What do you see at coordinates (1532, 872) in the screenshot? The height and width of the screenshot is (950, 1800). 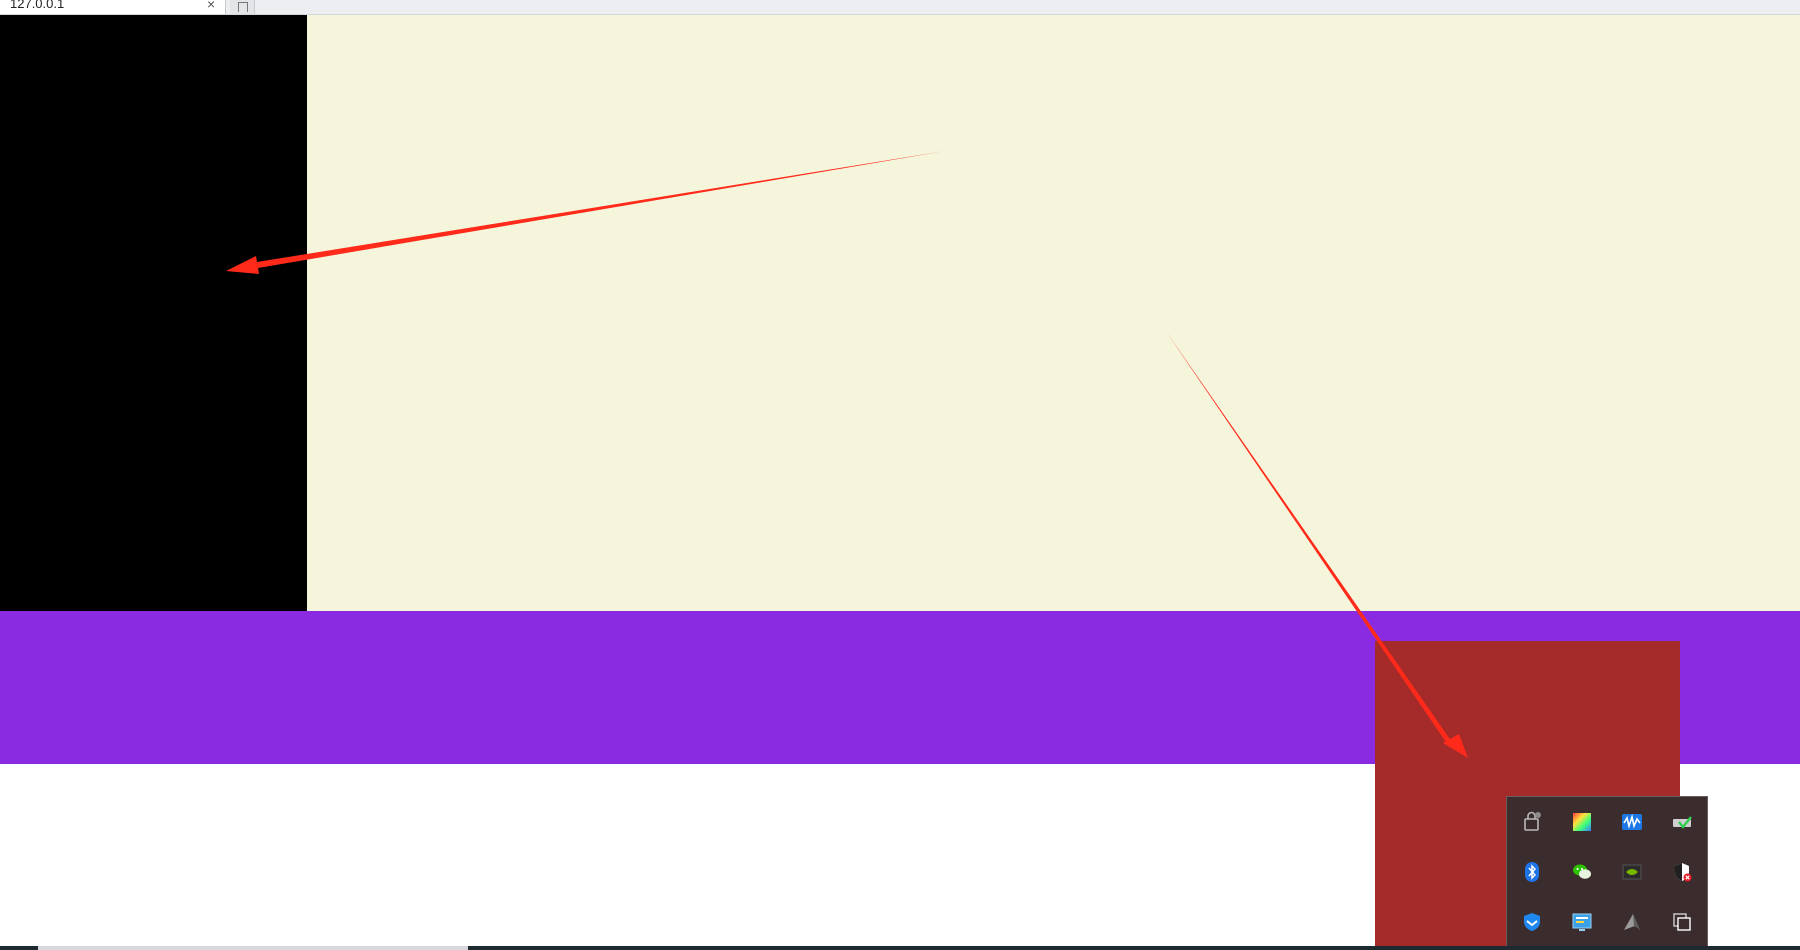 I see `bluetooth-icon` at bounding box center [1532, 872].